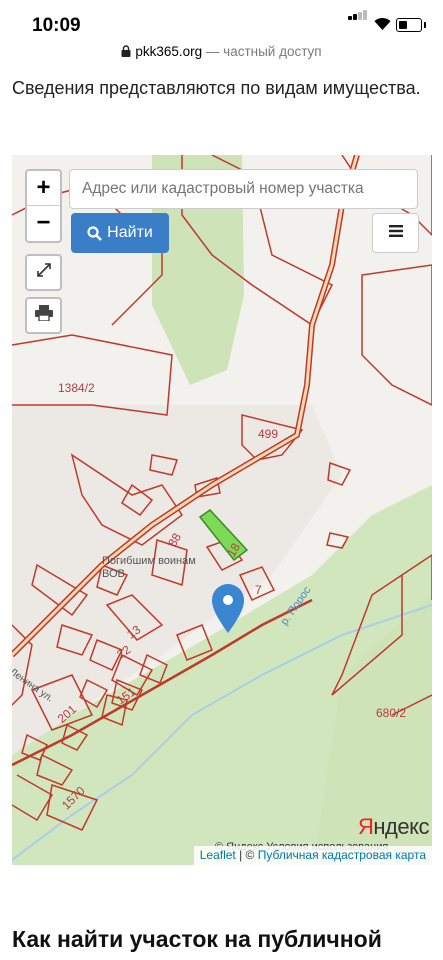 This screenshot has height=960, width=443. What do you see at coordinates (262, 51) in the screenshot?
I see `url-suffix: — частный доступ` at bounding box center [262, 51].